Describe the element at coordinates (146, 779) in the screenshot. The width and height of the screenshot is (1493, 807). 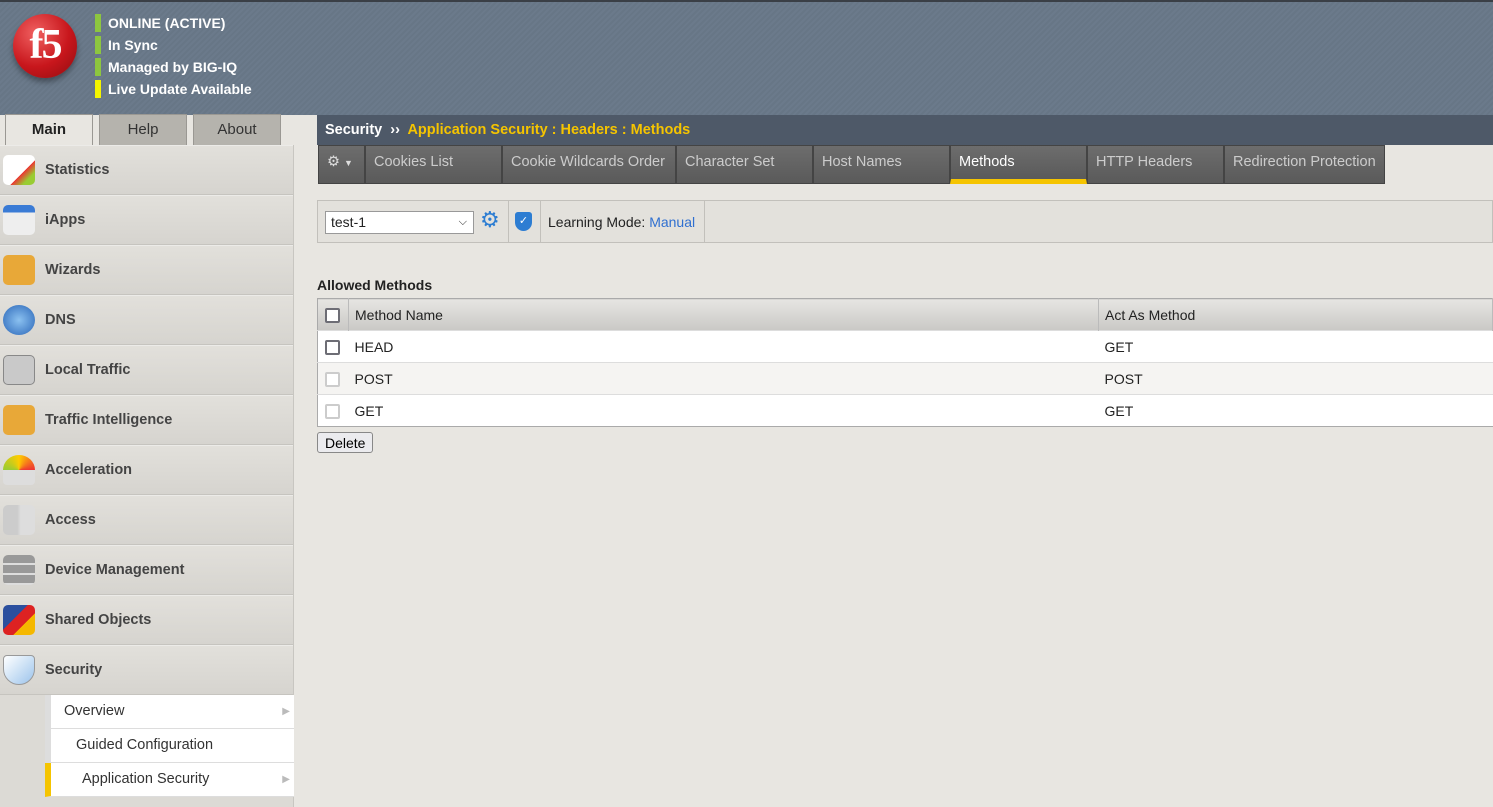
I see `label: Application Security` at that location.